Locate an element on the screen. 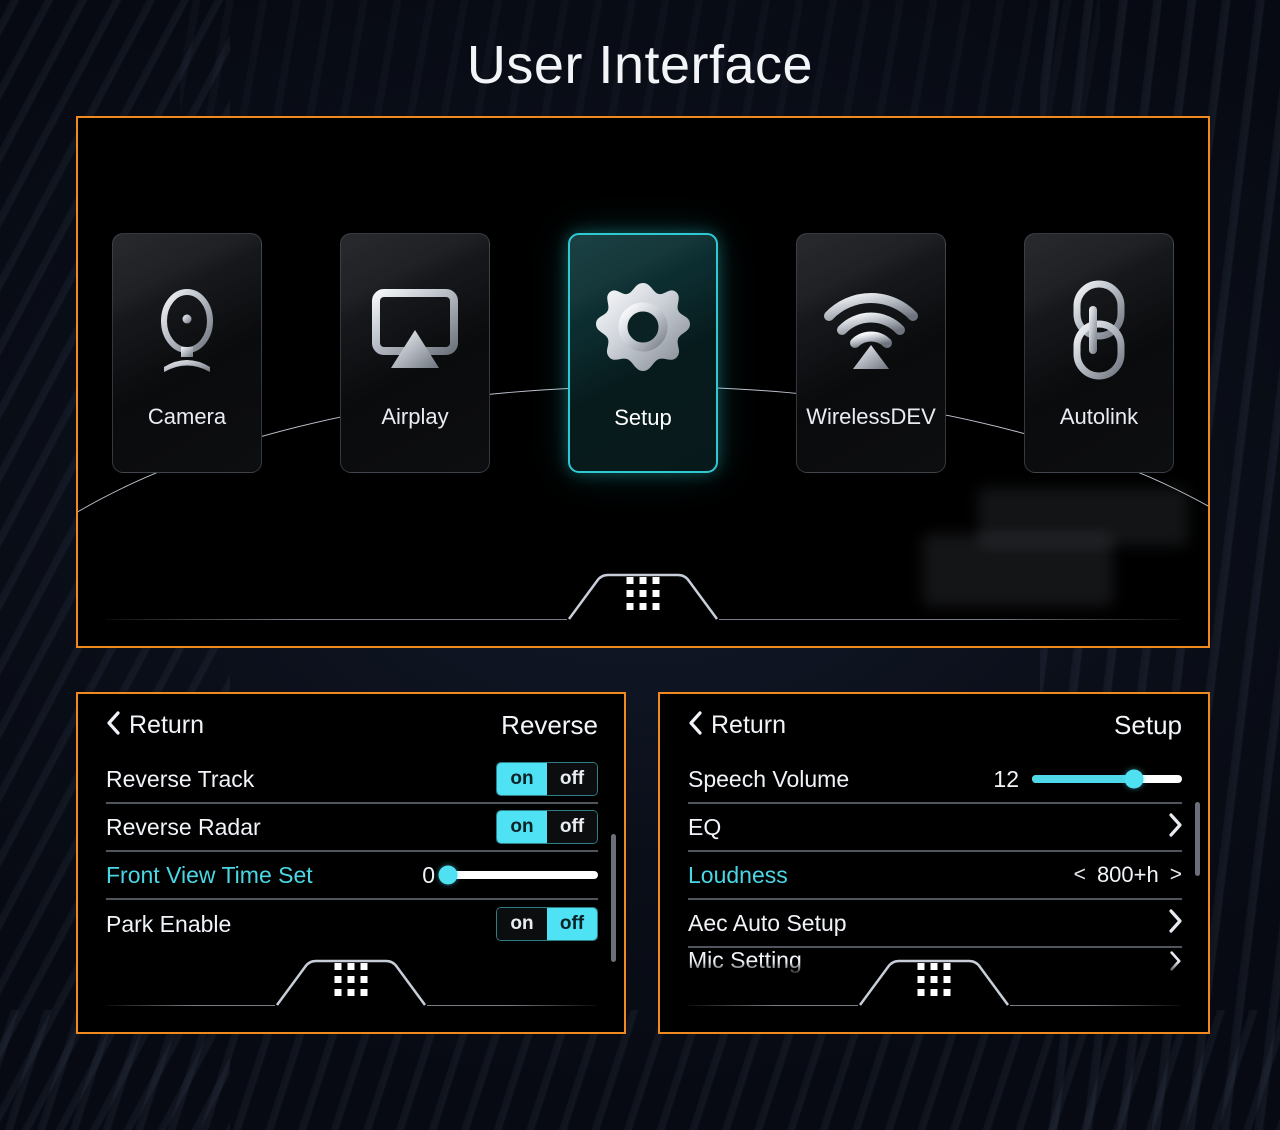 The image size is (1280, 1130). slider-speech-volume: 12 is located at coordinates (1087, 779).